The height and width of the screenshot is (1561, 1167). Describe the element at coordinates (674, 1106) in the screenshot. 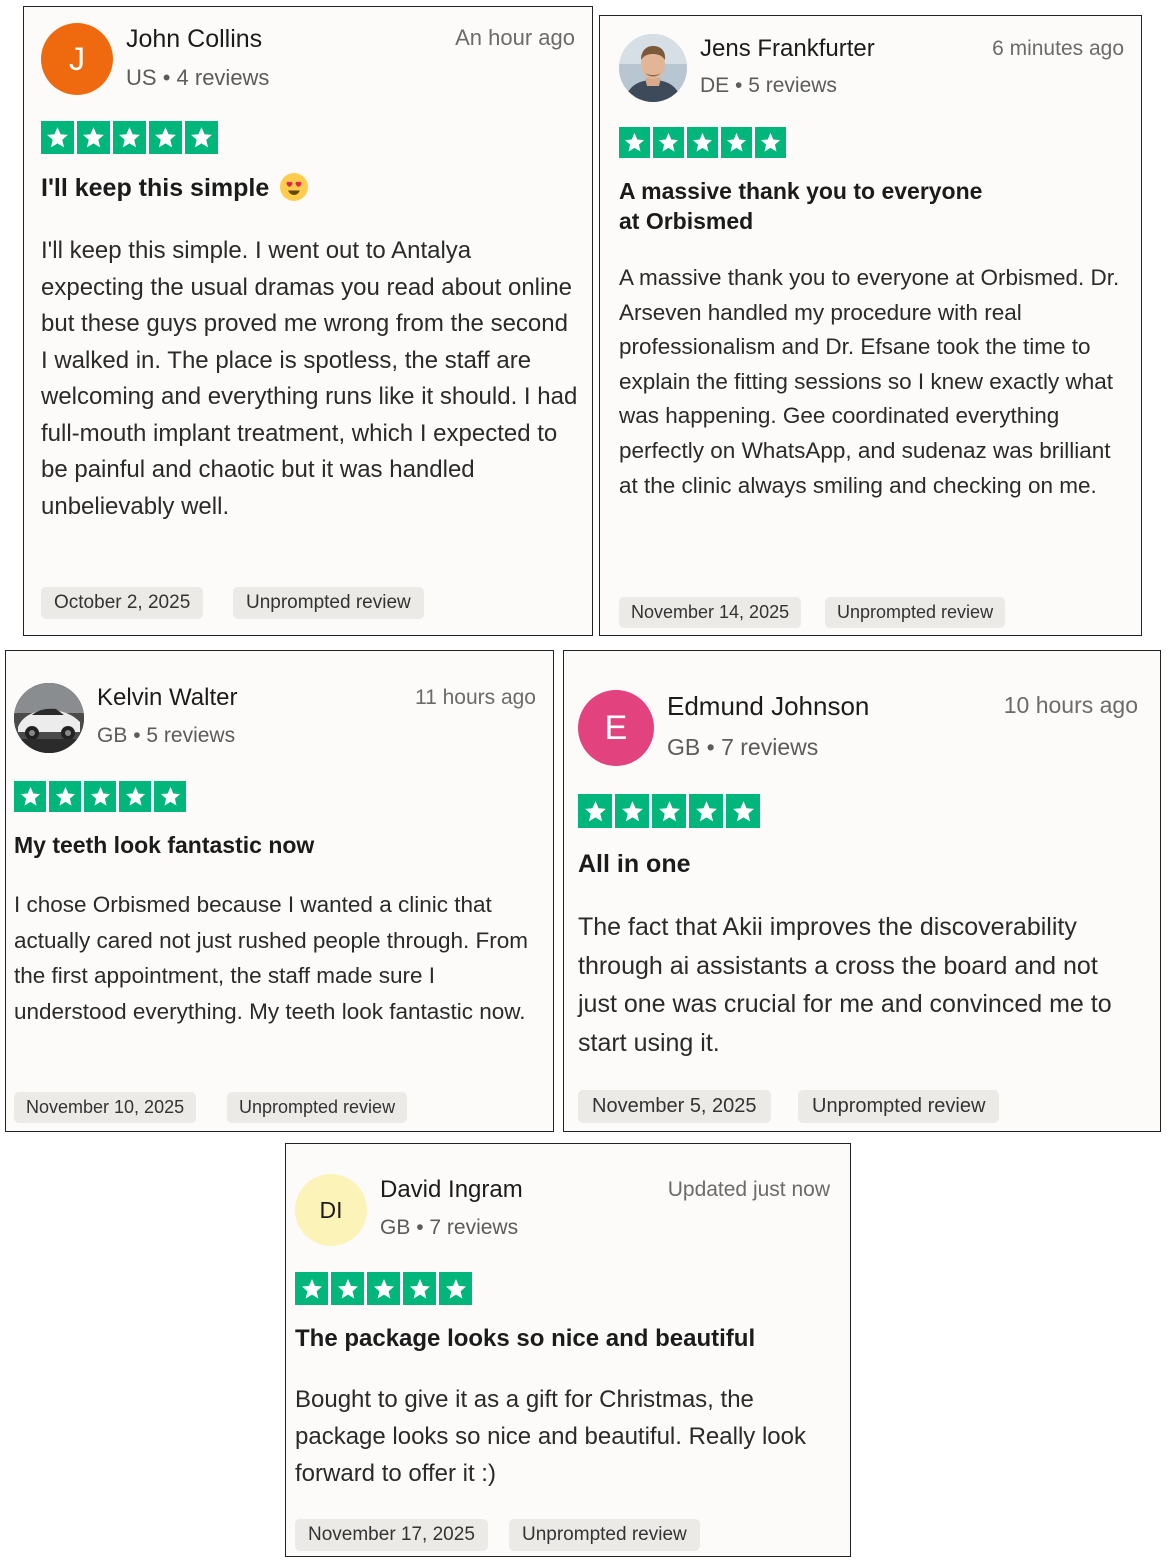

I see `review-date: November 5, 2025` at that location.